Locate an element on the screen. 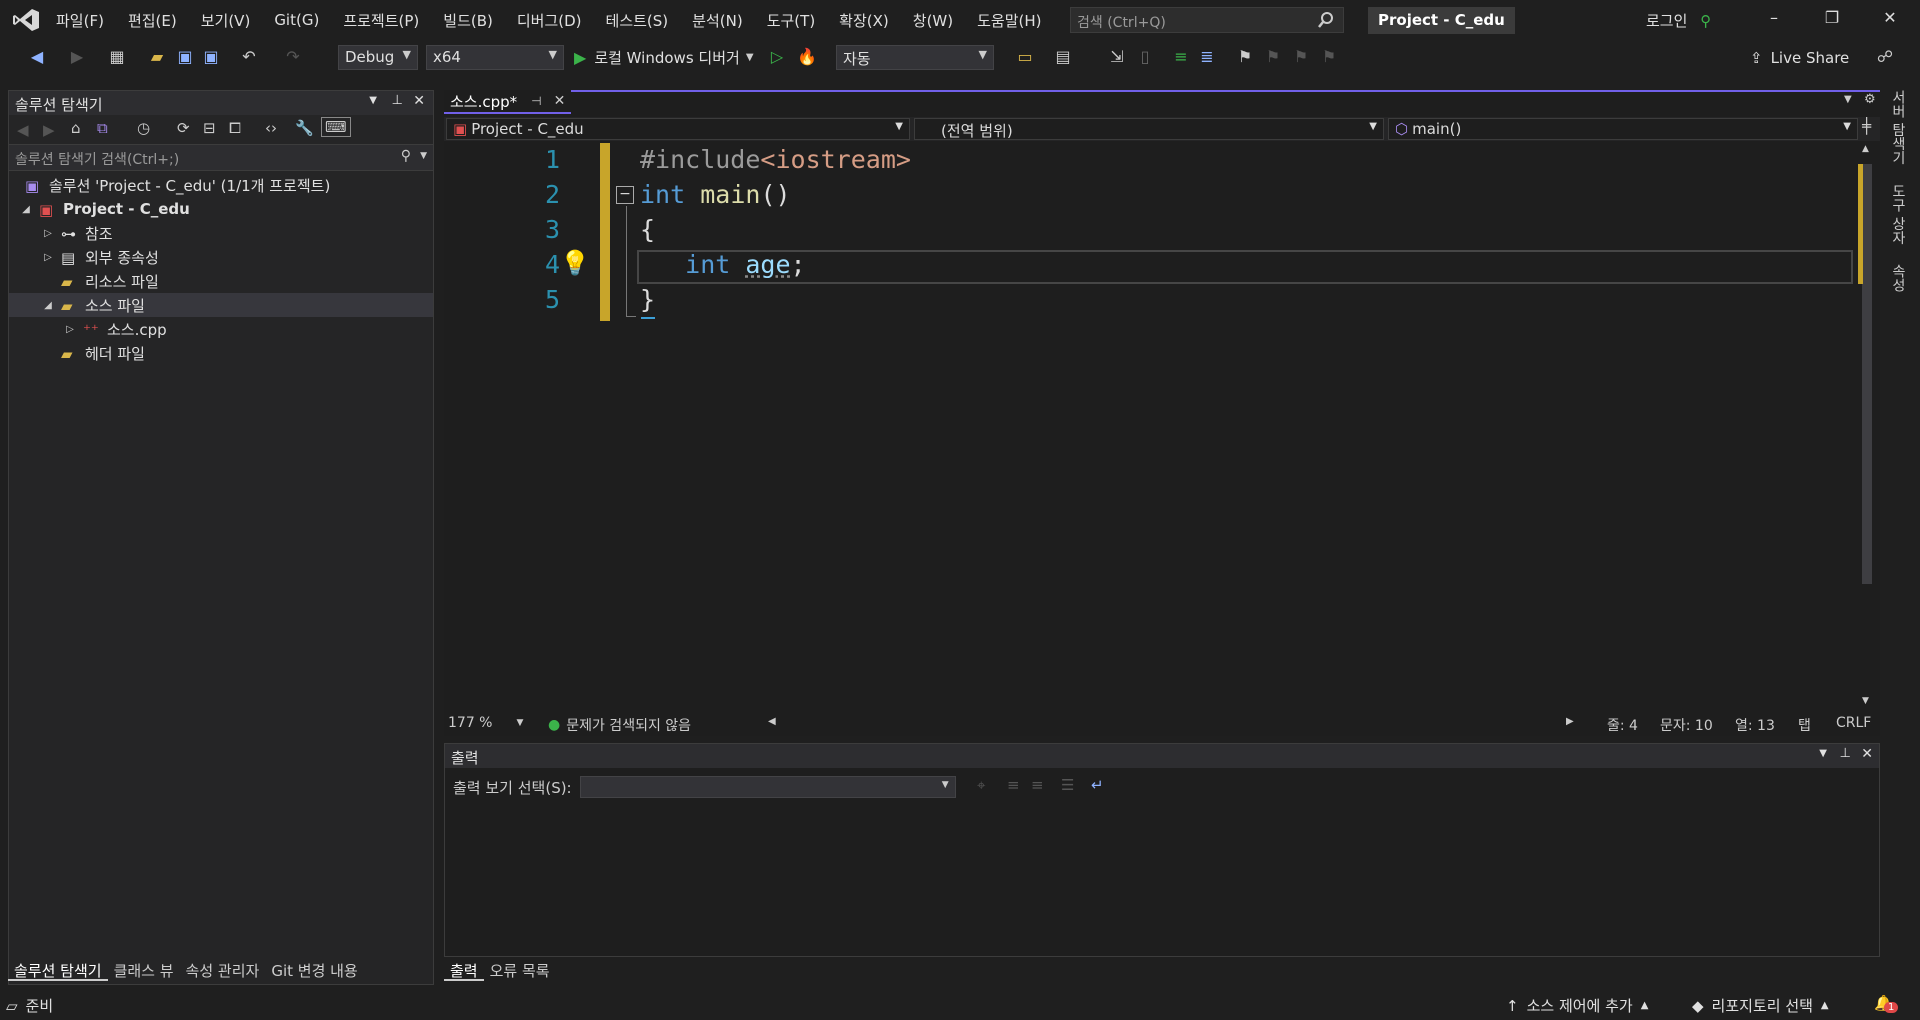 The image size is (1920, 1020). menu-debug: 디버그(D) is located at coordinates (549, 20).